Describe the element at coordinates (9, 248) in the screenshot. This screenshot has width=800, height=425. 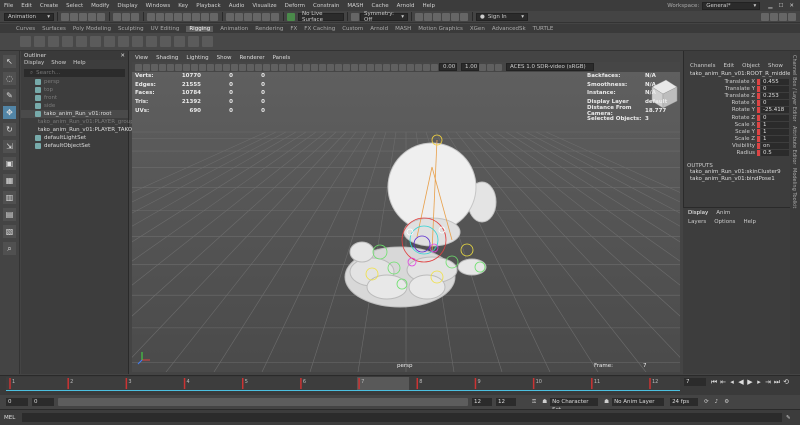
I see `zoom-tool-icon: ⌕` at that location.